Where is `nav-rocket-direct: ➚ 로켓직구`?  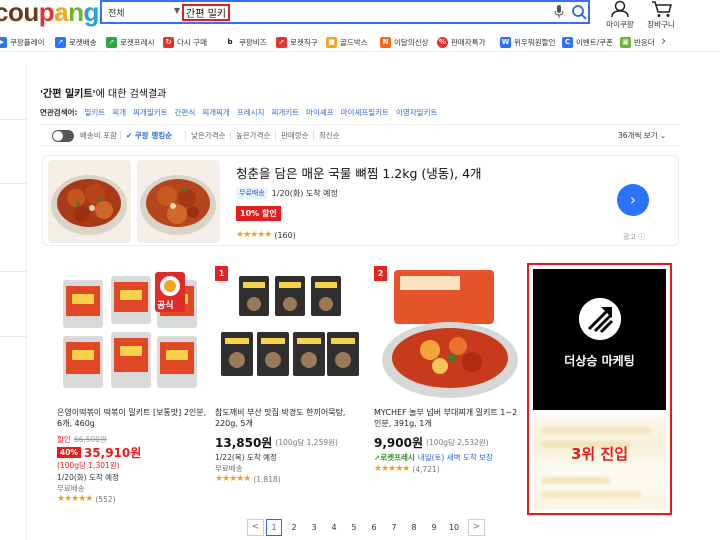
nav-rocket-direct: ➚ 로켓직구 is located at coordinates (297, 42).